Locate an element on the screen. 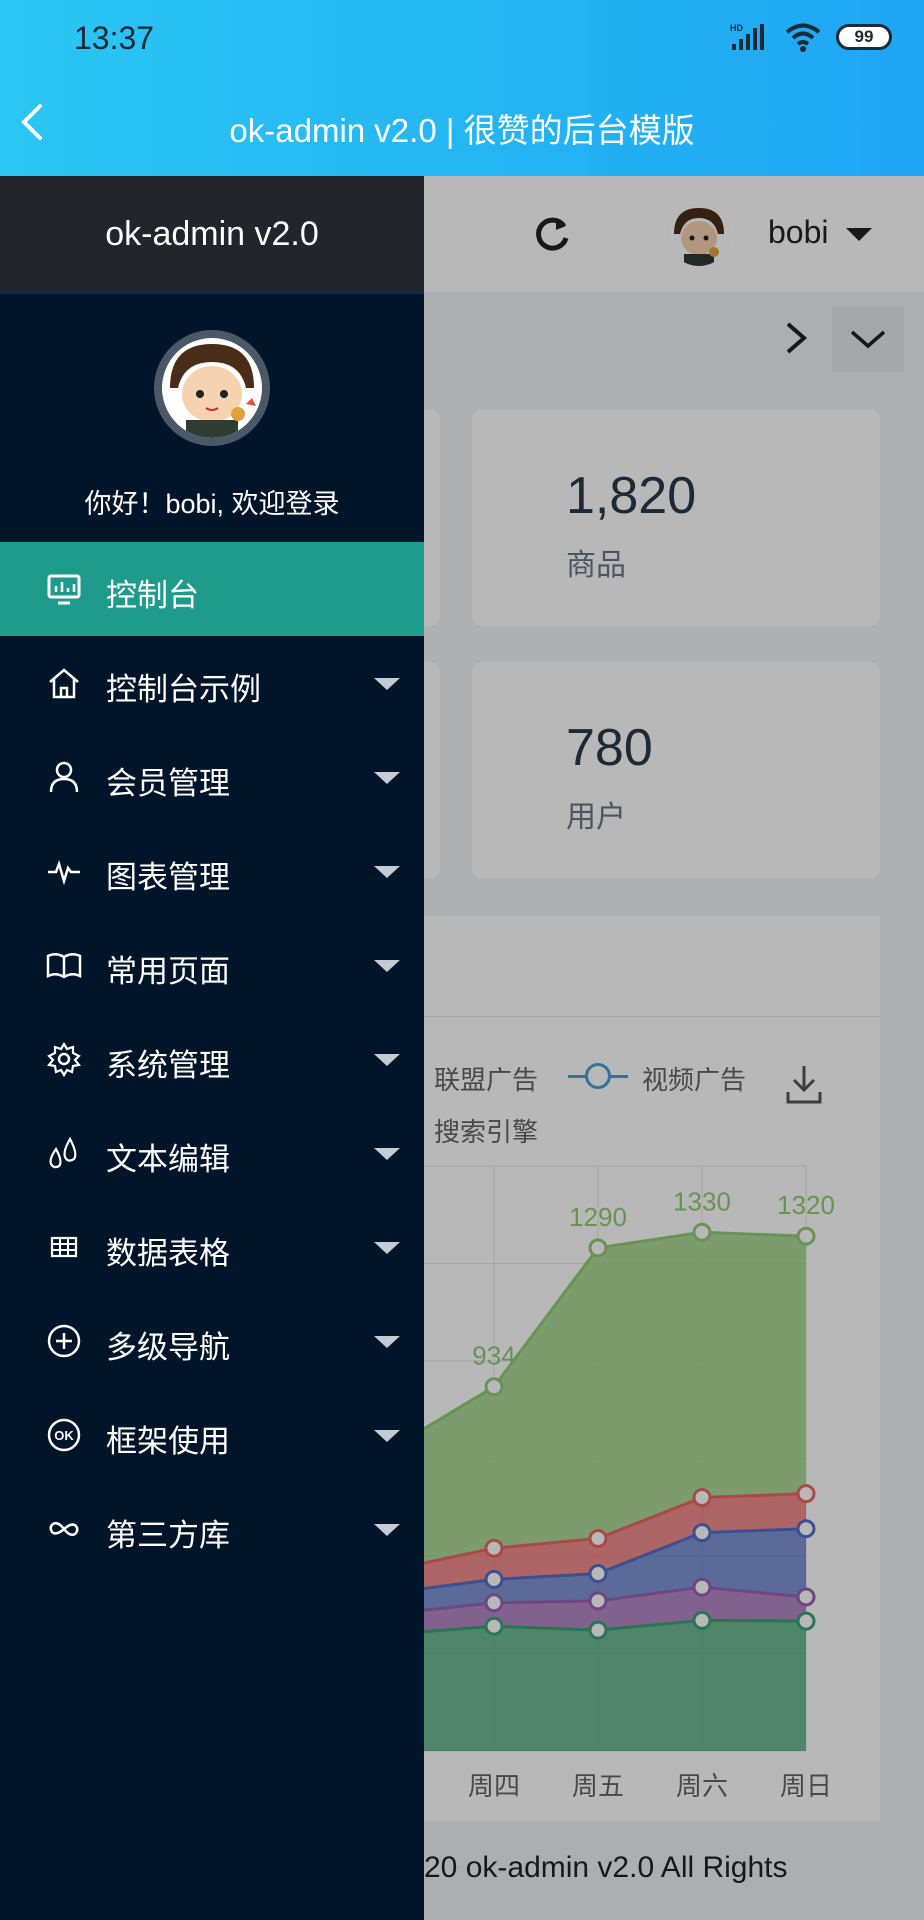  signal-label: HD is located at coordinates (736, 28).